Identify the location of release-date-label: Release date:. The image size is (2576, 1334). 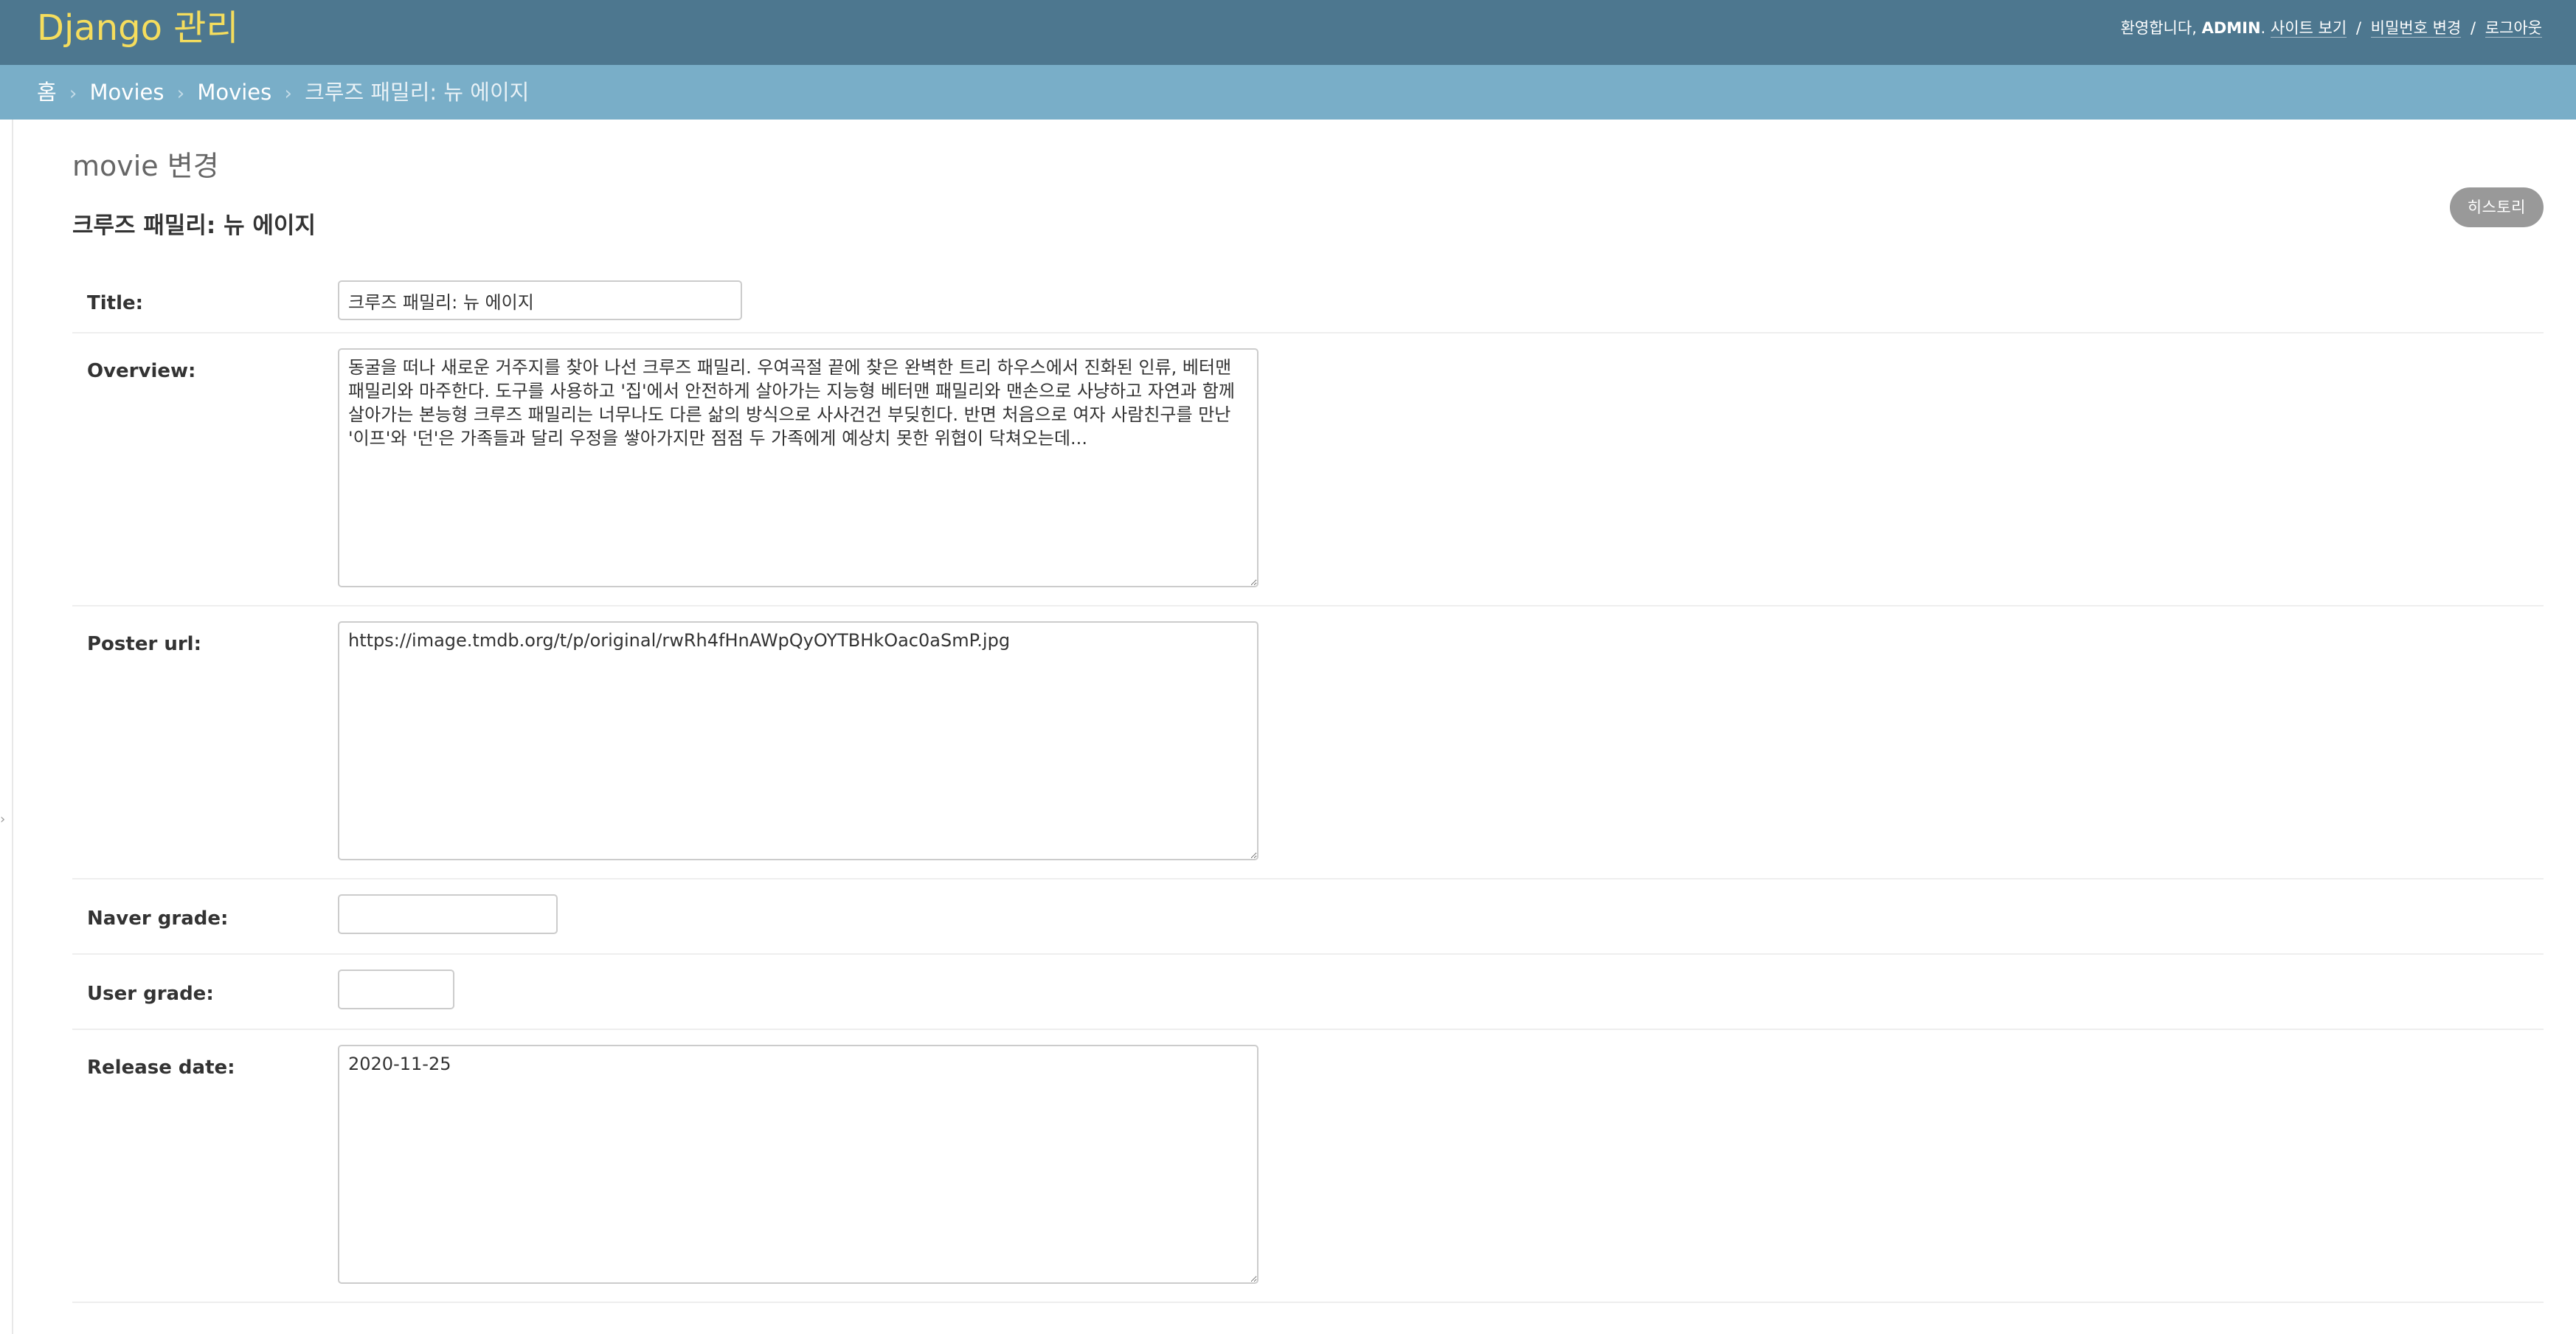
(161, 1068).